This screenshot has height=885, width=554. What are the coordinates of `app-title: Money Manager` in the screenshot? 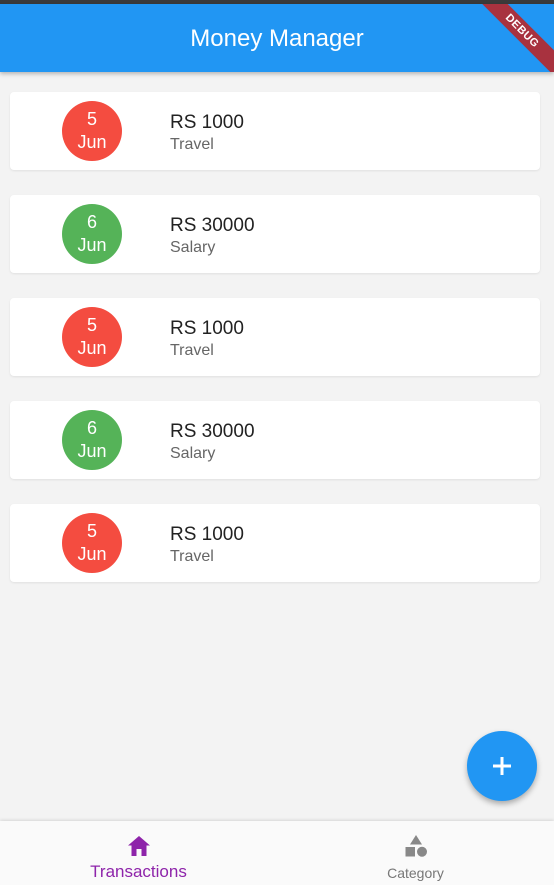 It's located at (277, 38).